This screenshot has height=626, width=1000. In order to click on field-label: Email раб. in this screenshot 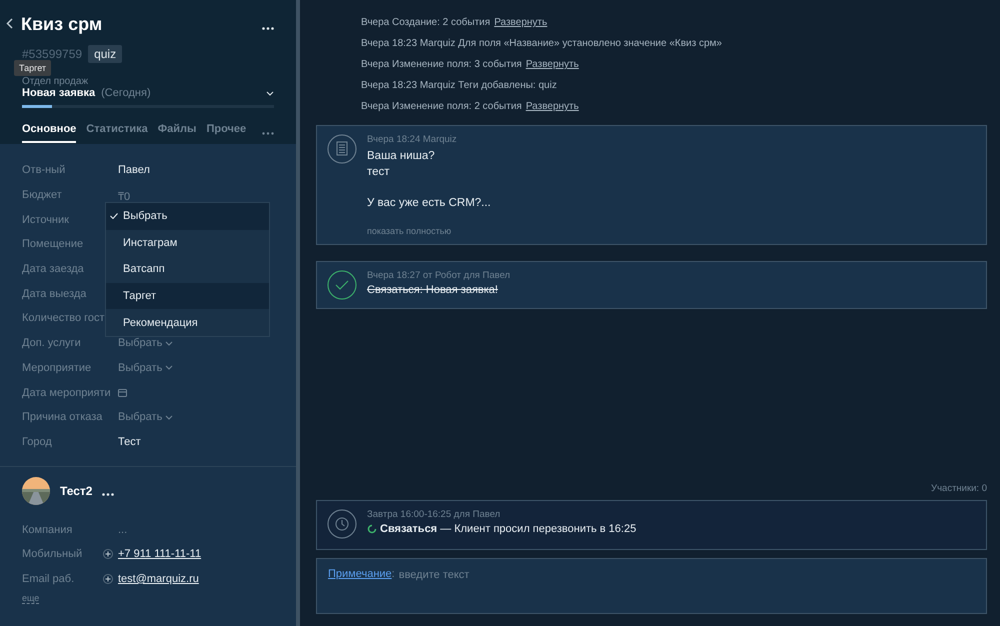, I will do `click(49, 578)`.